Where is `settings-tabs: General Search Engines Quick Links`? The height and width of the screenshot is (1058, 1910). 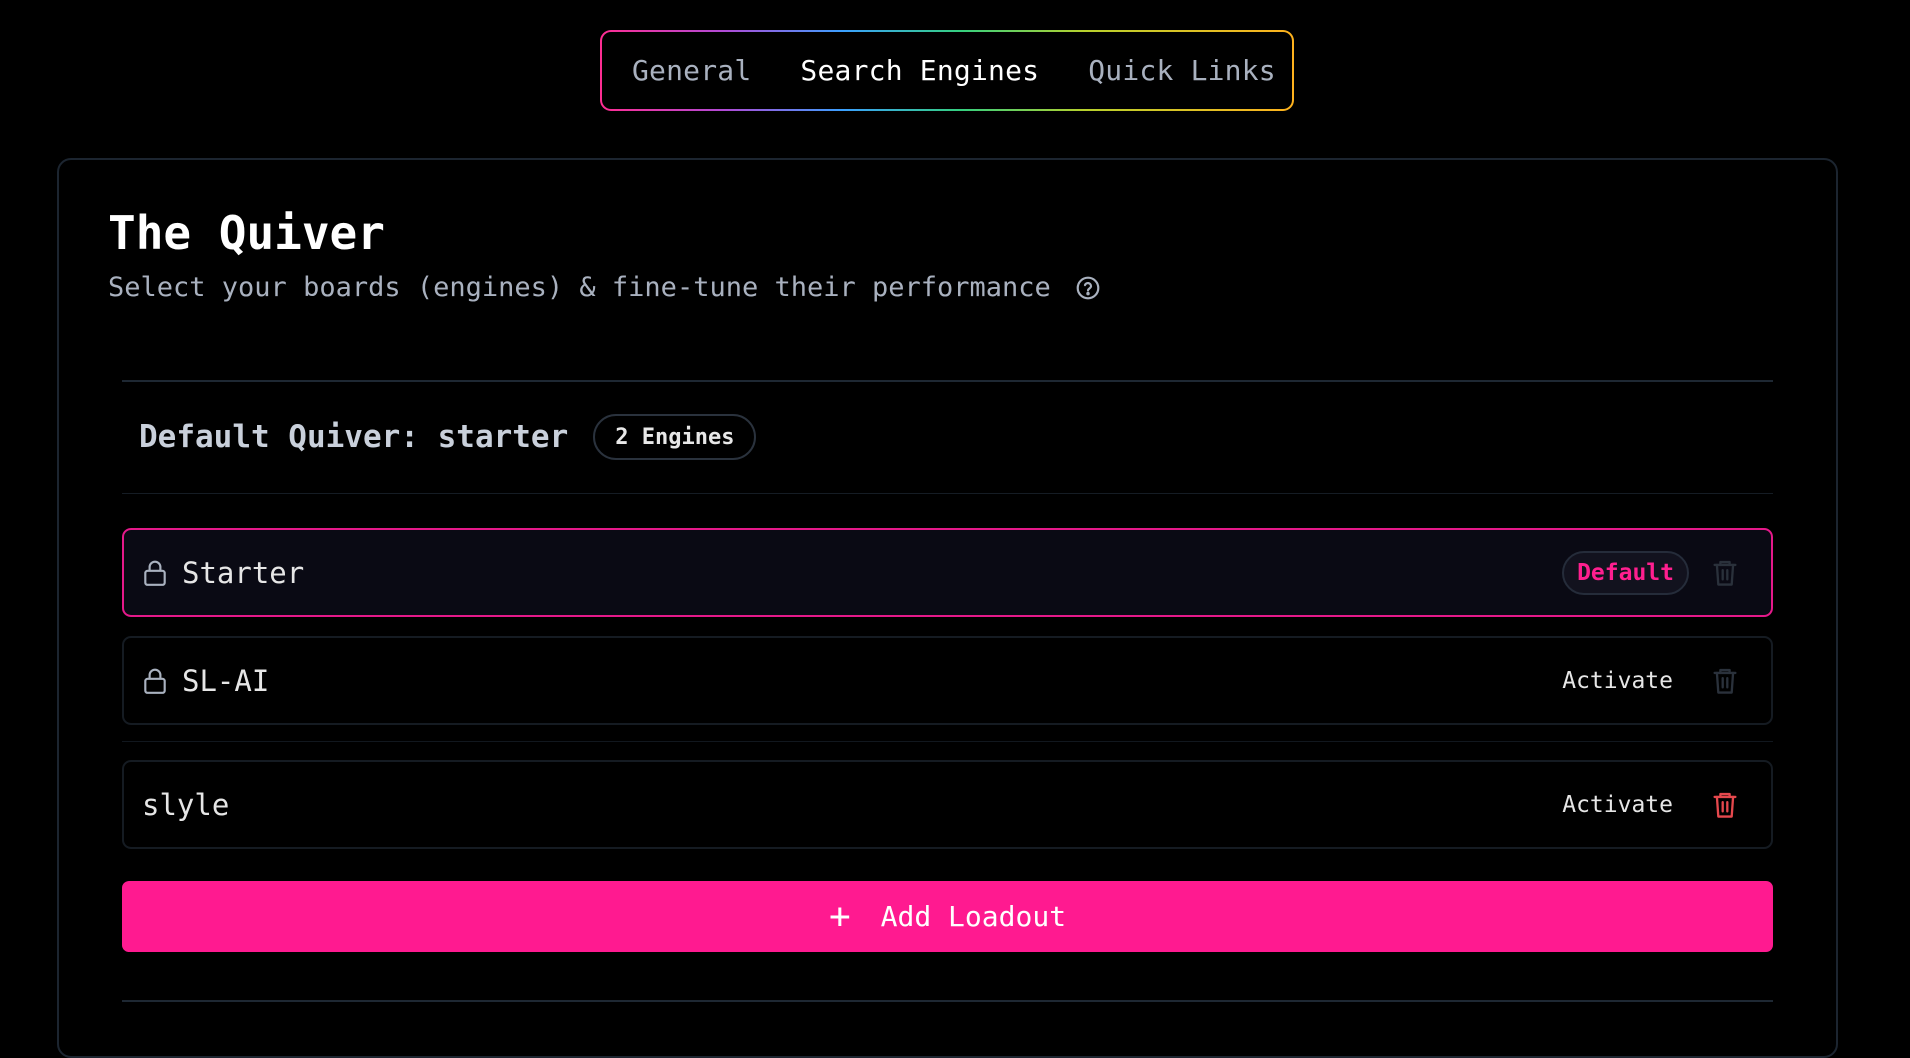
settings-tabs: General Search Engines Quick Links is located at coordinates (947, 70).